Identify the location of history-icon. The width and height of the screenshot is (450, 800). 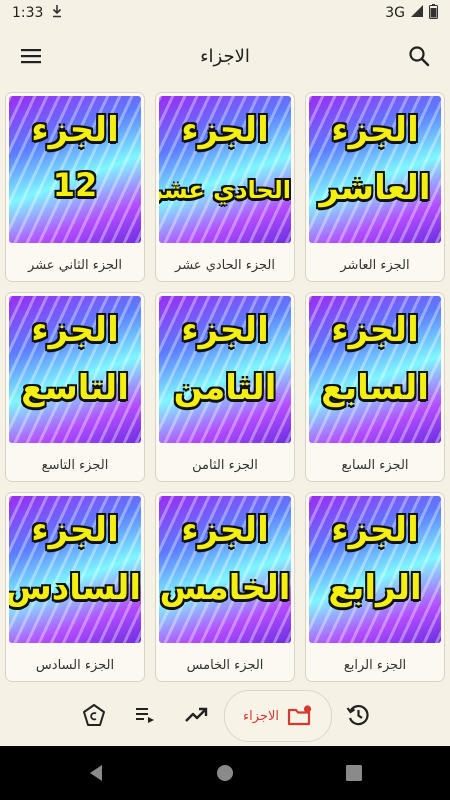
(357, 715).